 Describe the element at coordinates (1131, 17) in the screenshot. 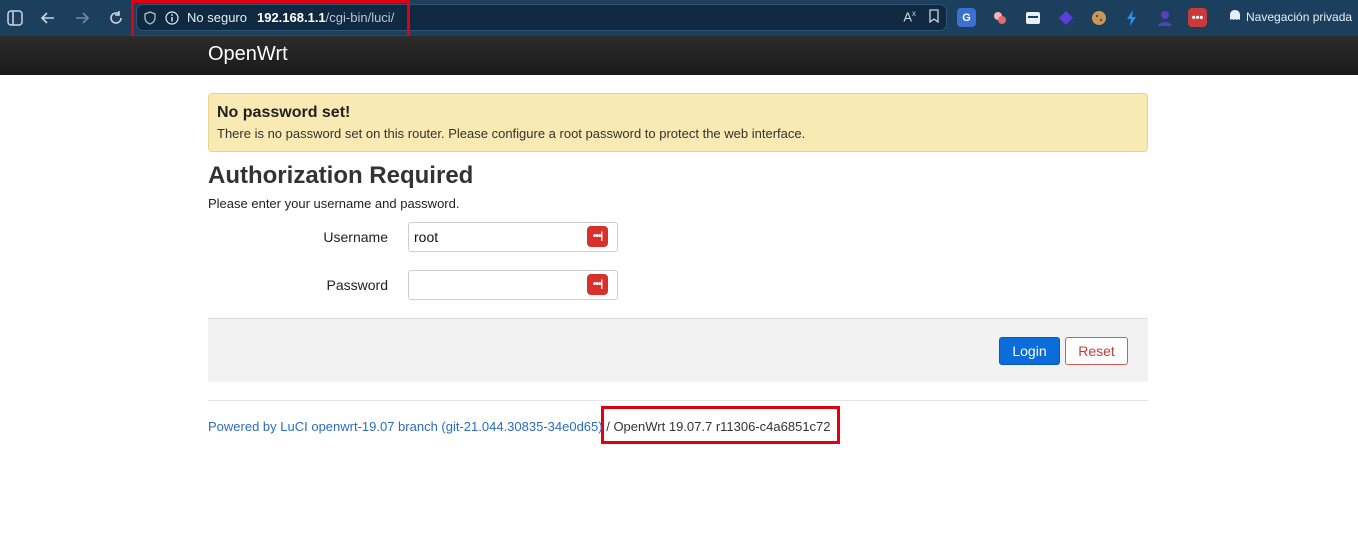

I see `bolt-extension-icon` at that location.